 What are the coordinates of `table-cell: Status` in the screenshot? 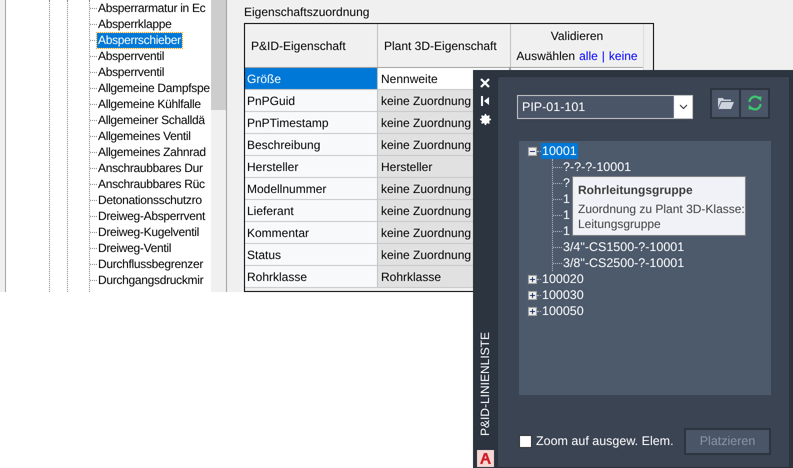 It's located at (311, 254).